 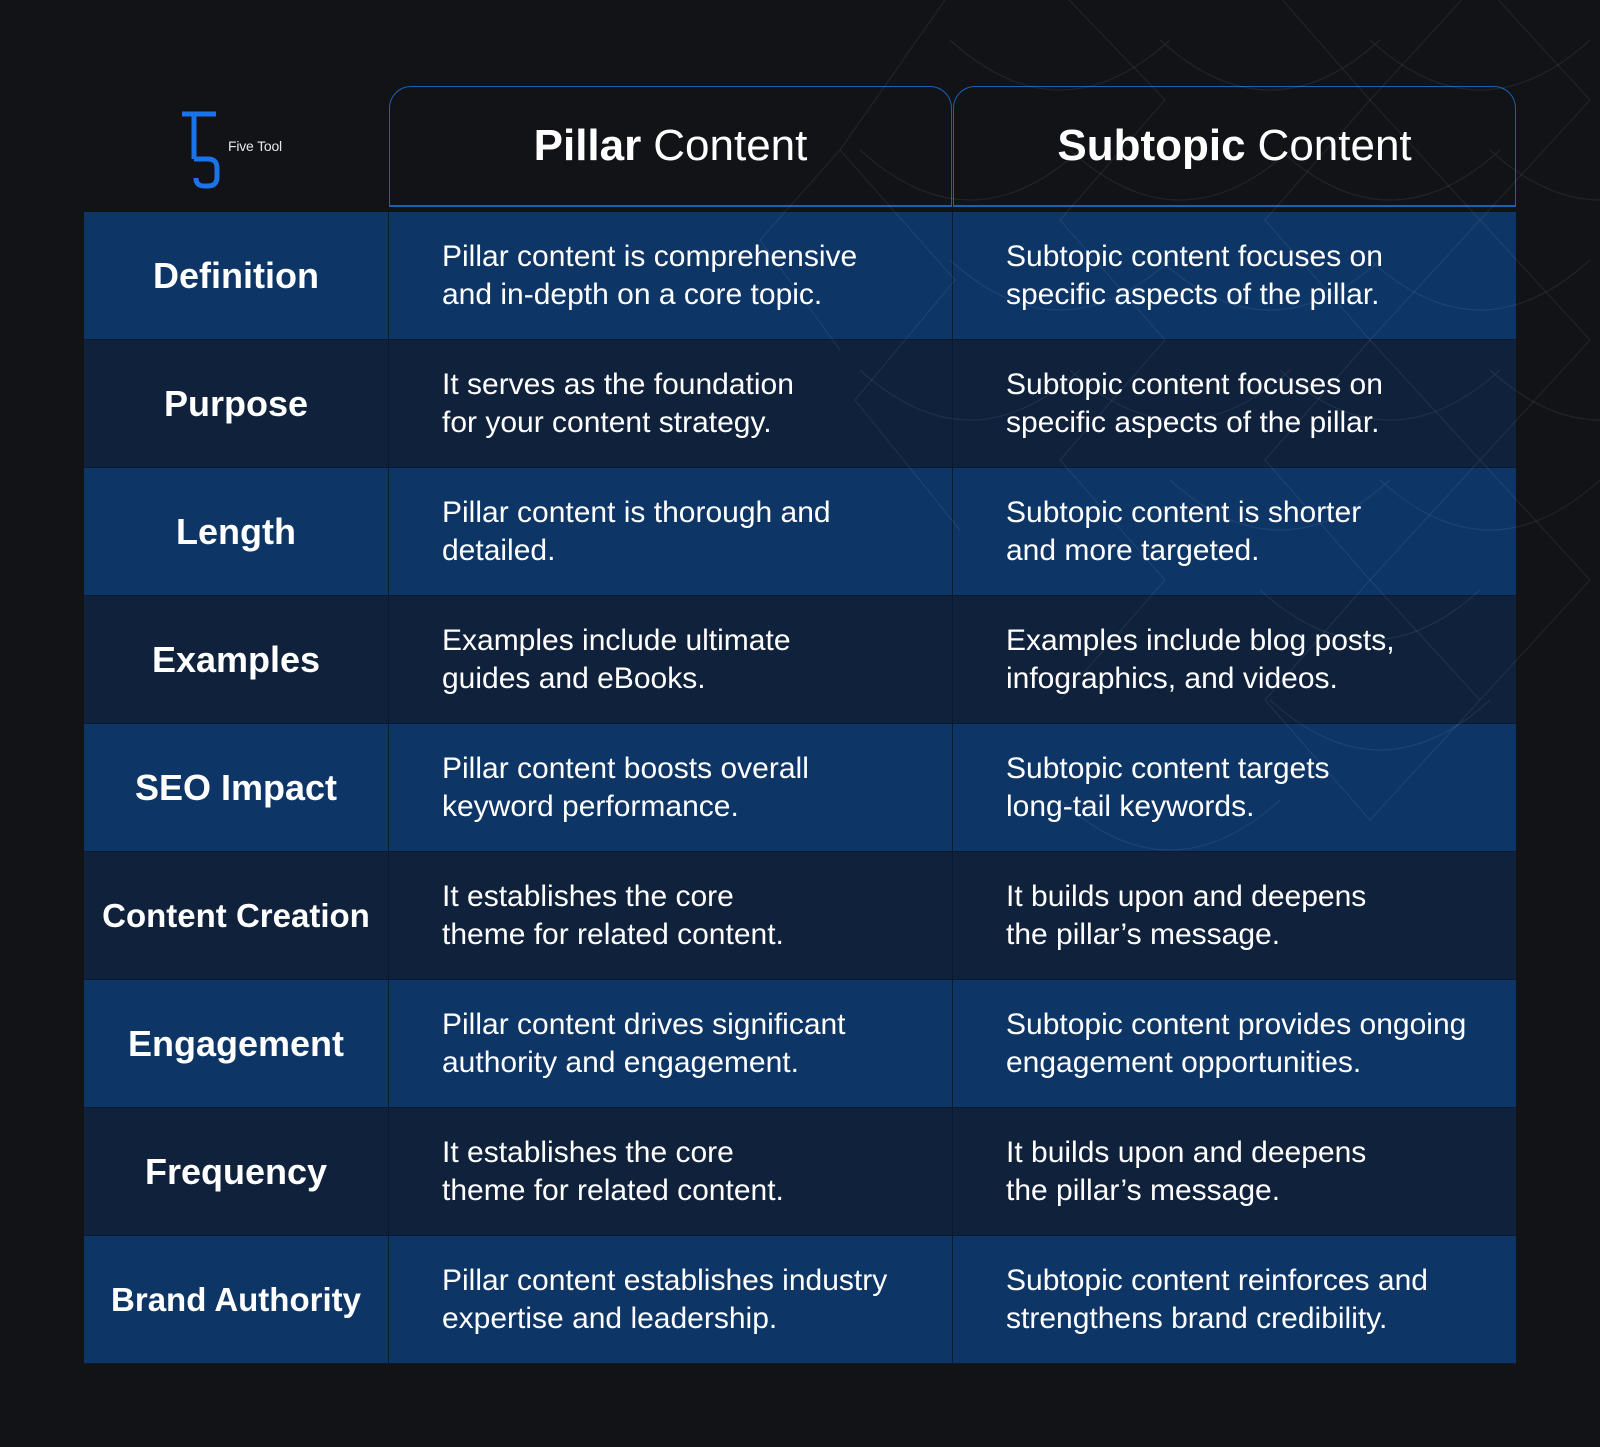 What do you see at coordinates (236, 403) in the screenshot?
I see `row-label: Purpose` at bounding box center [236, 403].